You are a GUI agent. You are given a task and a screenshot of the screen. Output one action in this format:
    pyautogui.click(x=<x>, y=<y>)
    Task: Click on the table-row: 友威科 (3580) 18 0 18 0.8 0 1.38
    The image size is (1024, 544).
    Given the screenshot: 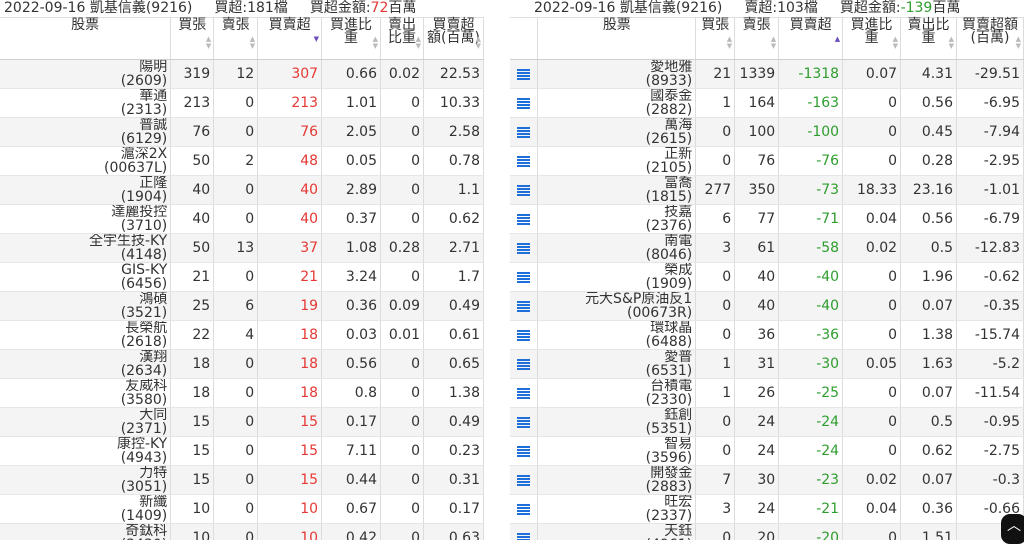 What is the action you would take?
    pyautogui.click(x=242, y=393)
    